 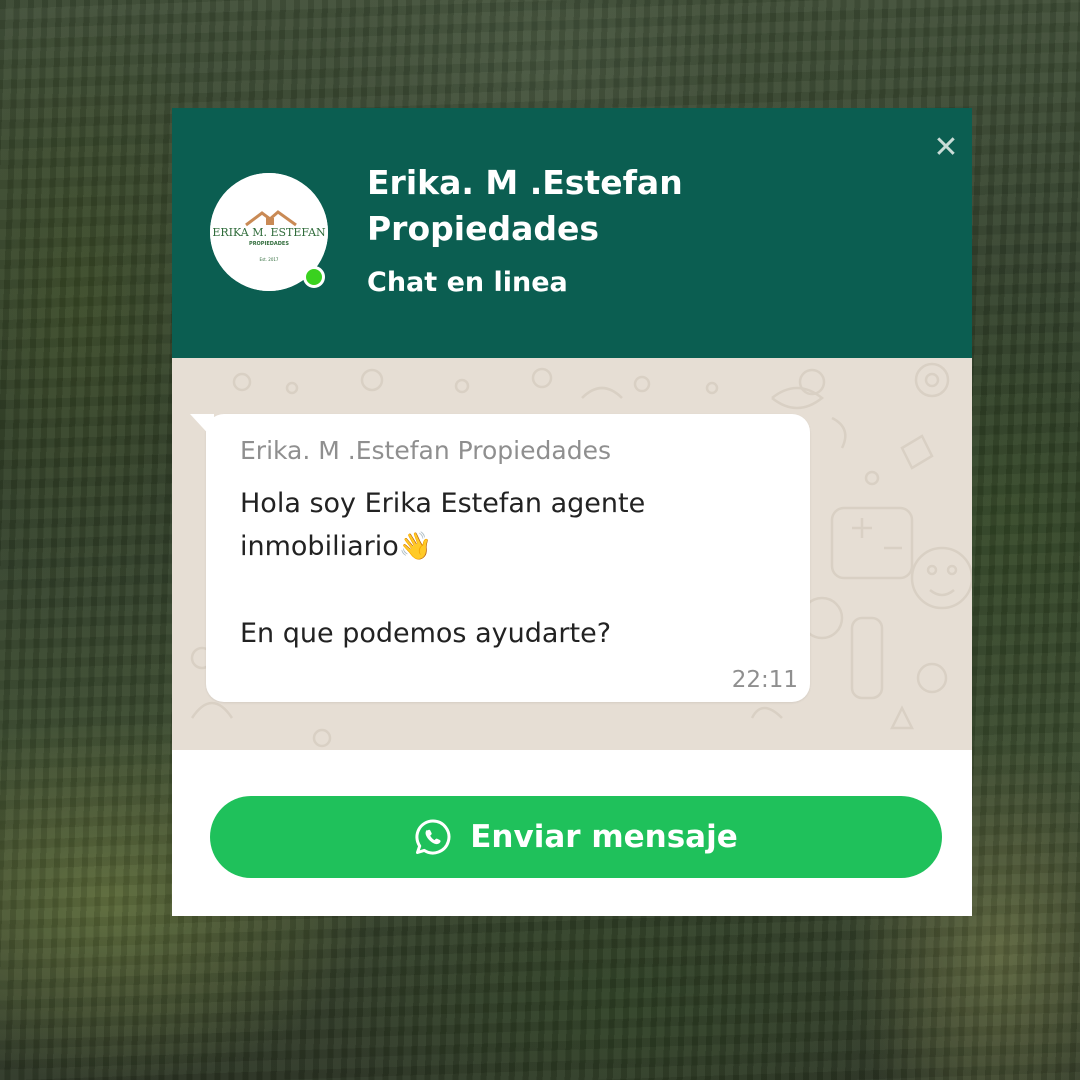 What do you see at coordinates (319, 546) in the screenshot?
I see `message-text-word: inmobiliario` at bounding box center [319, 546].